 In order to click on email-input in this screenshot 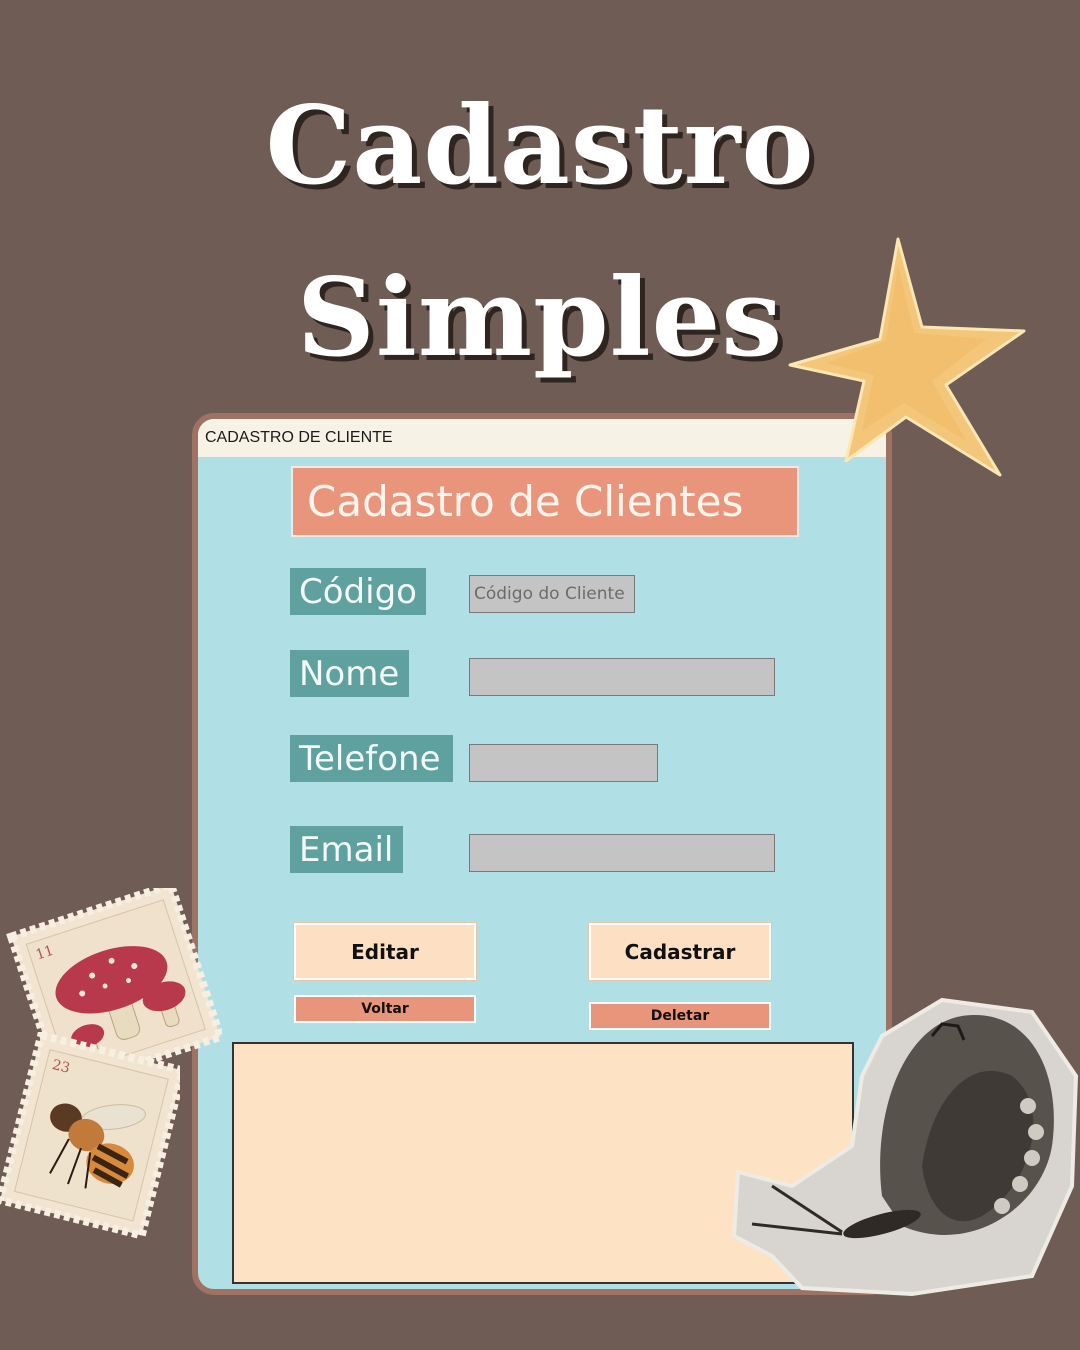, I will do `click(622, 853)`.